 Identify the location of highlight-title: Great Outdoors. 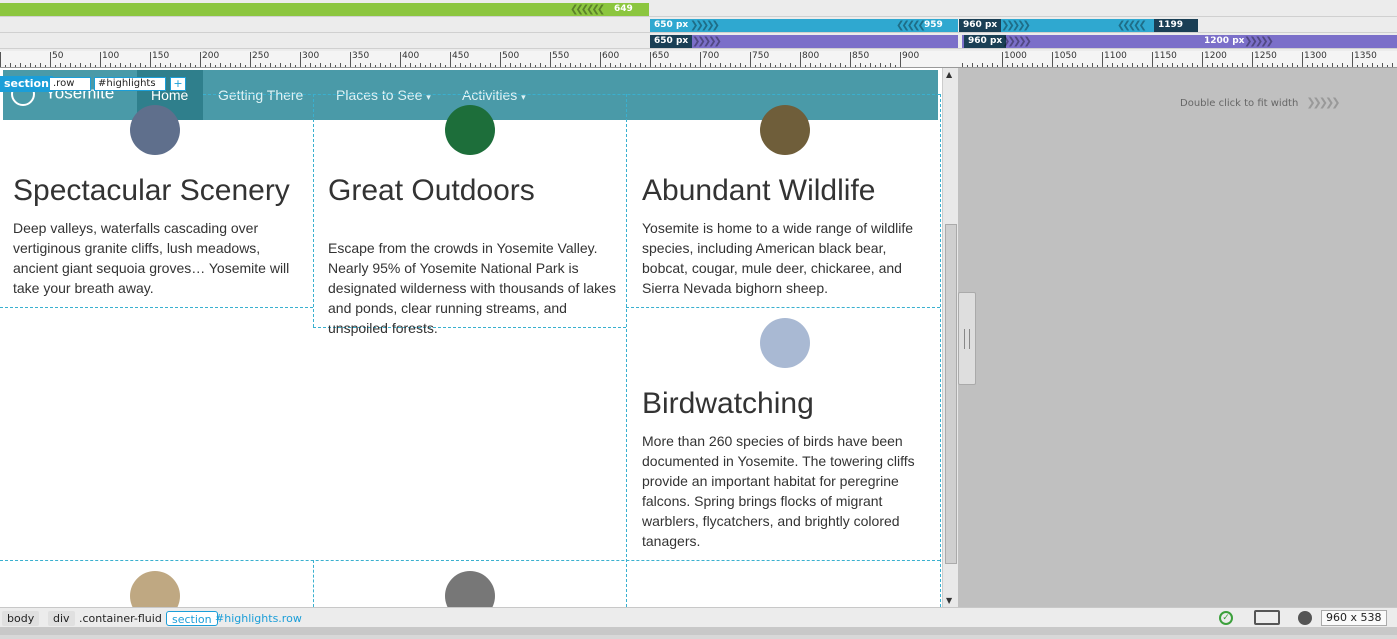
(431, 190).